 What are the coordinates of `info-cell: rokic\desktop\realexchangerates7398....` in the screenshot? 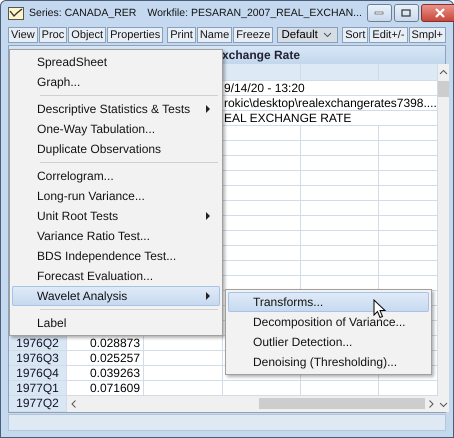 It's located at (330, 103).